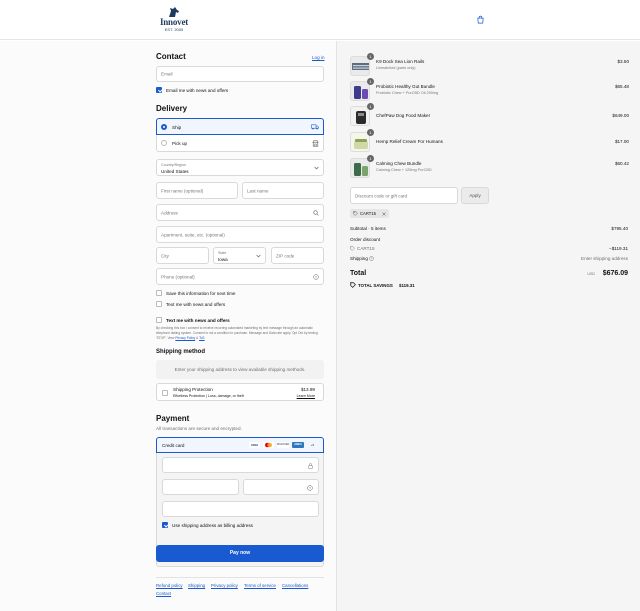 The height and width of the screenshot is (611, 640). I want to click on state-select: State Iowa, so click(239, 255).